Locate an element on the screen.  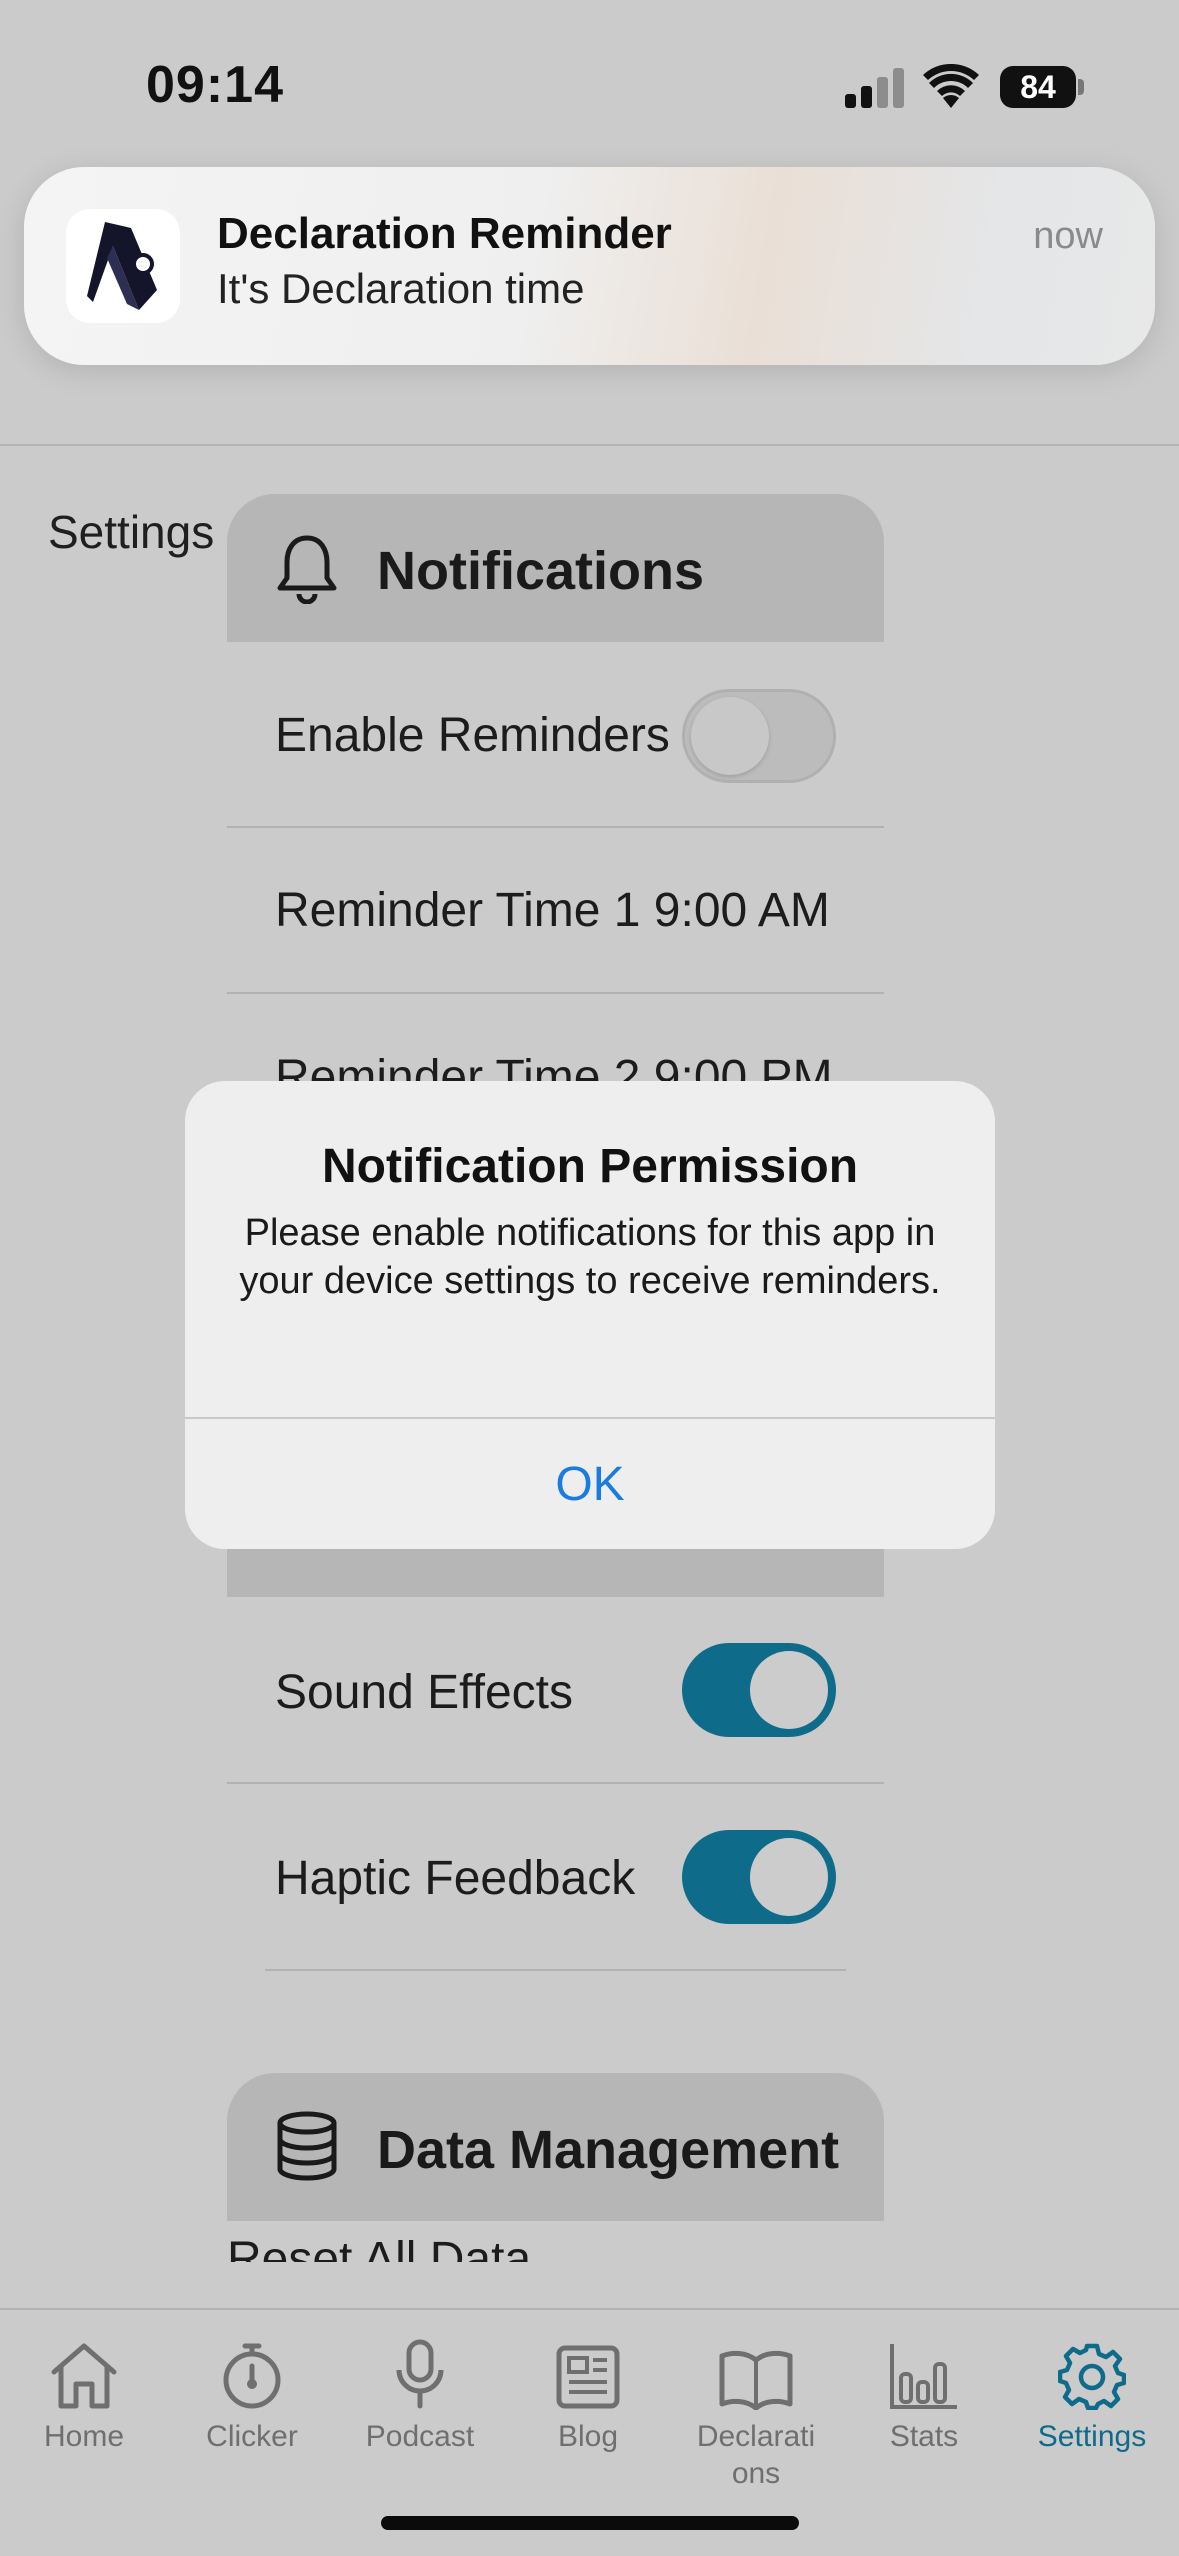
stopwatch-icon is located at coordinates (252, 2376).